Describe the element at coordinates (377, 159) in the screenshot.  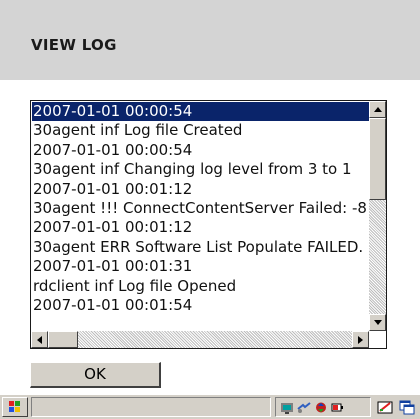
I see `vertical-scroll-thumb` at that location.